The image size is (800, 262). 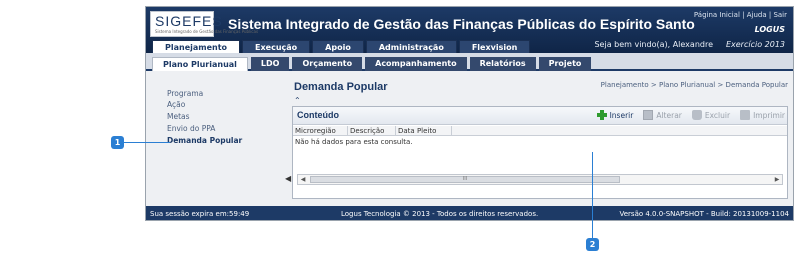 What do you see at coordinates (745, 115) in the screenshot?
I see `printer-icon` at bounding box center [745, 115].